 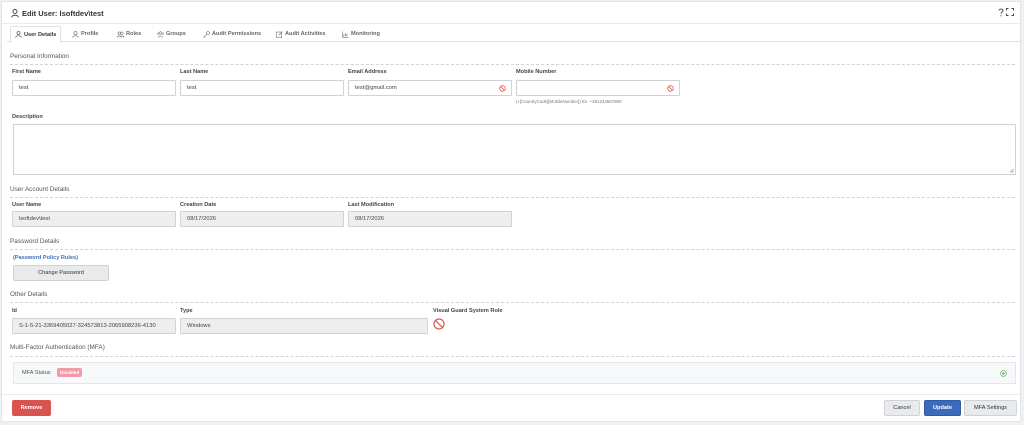 What do you see at coordinates (36, 373) in the screenshot?
I see `mfa-status-label: MFA Status` at bounding box center [36, 373].